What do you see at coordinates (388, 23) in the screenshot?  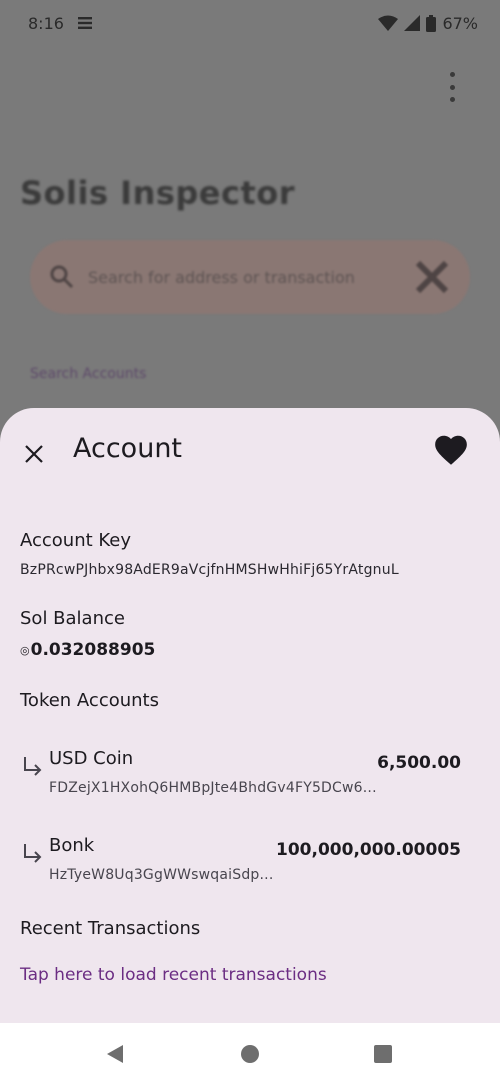 I see `wifi-icon` at bounding box center [388, 23].